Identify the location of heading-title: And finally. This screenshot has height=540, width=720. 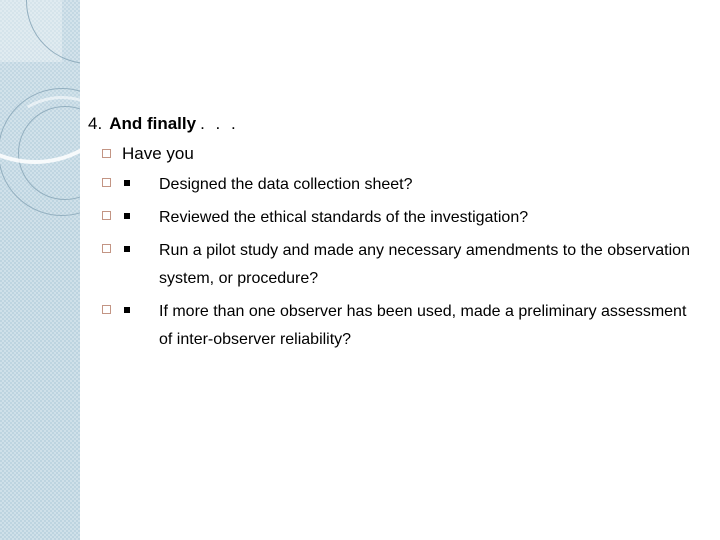
(153, 123).